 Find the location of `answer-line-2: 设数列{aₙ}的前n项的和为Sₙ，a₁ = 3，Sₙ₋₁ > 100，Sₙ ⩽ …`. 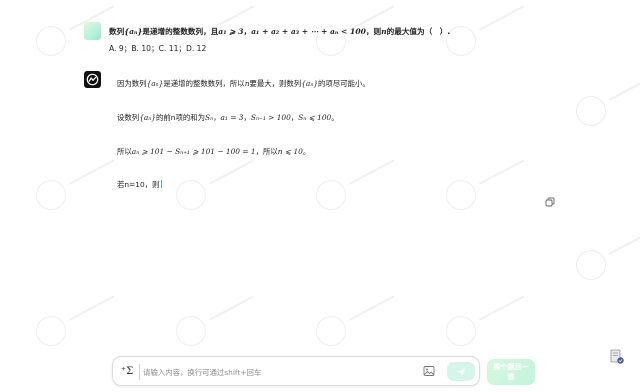

answer-line-2: 设数列{aₙ}的前n项的和为Sₙ，a₁ = 3，Sₙ₋₁ > 100，Sₙ ⩽ … is located at coordinates (228, 118).